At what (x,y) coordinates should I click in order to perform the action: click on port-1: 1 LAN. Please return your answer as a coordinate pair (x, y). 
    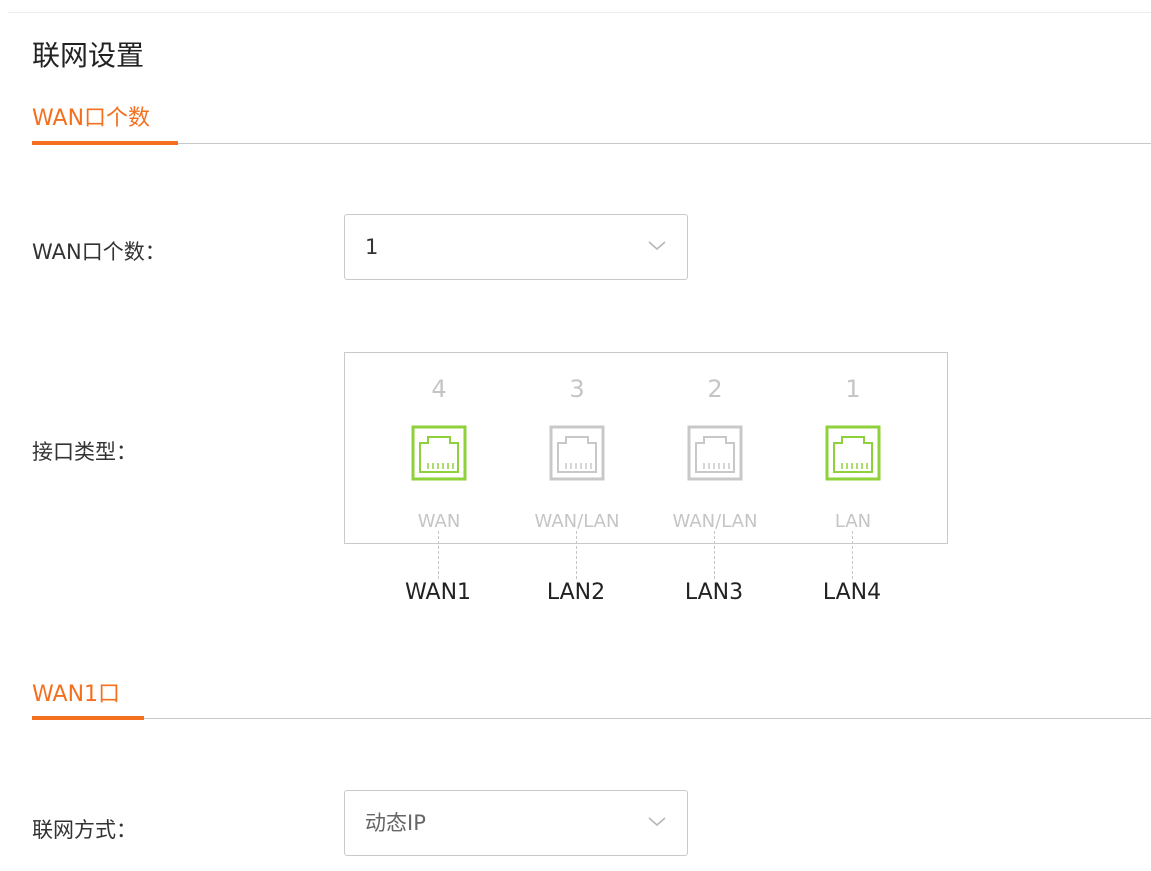
    Looking at the image, I should click on (853, 449).